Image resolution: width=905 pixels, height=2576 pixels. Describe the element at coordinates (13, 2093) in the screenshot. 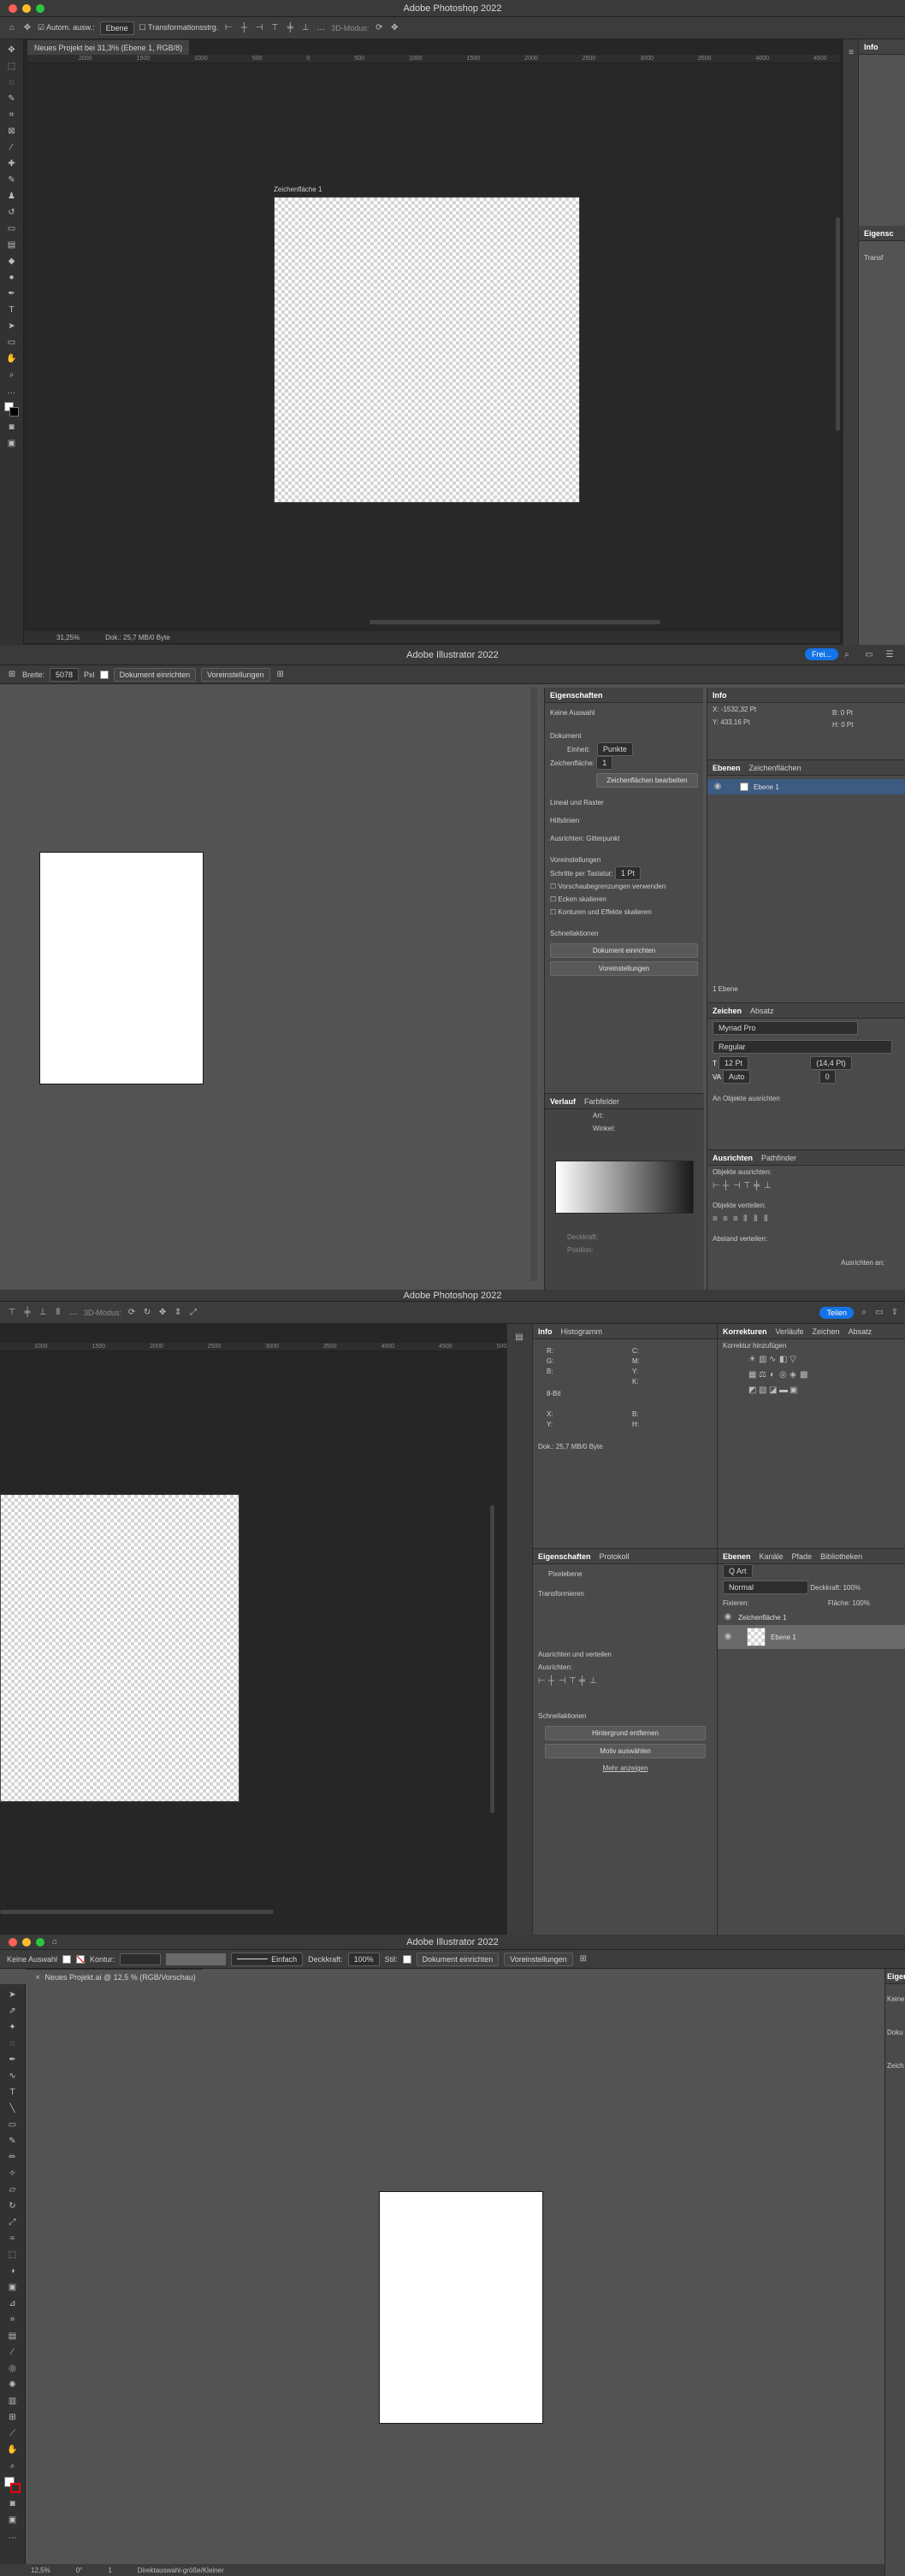

I see `type-icon: T` at that location.